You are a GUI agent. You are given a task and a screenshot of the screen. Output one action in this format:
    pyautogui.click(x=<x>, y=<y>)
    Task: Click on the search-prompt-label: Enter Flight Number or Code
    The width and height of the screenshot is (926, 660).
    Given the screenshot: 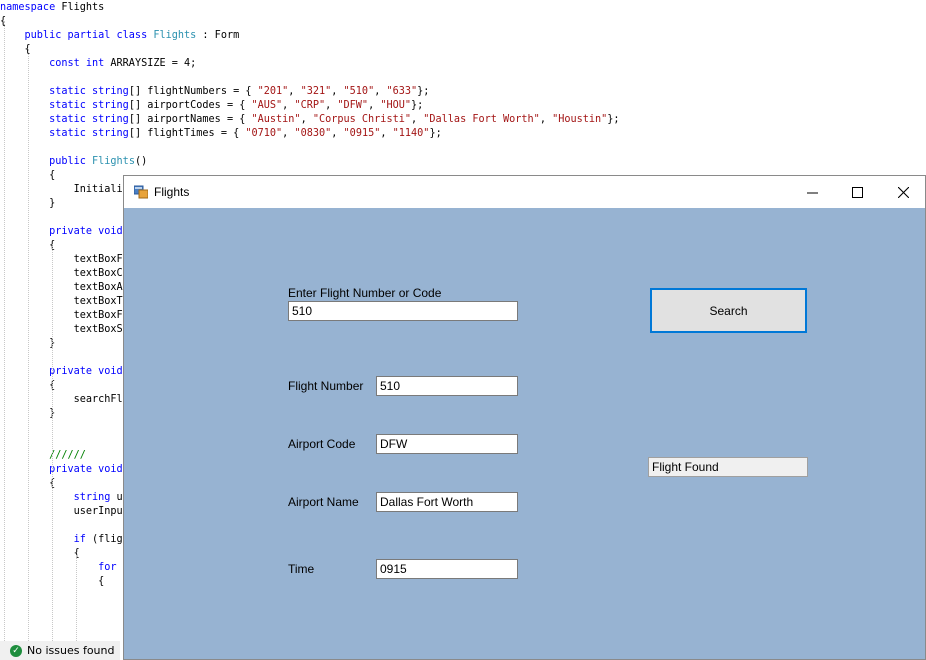 What is the action you would take?
    pyautogui.click(x=365, y=293)
    